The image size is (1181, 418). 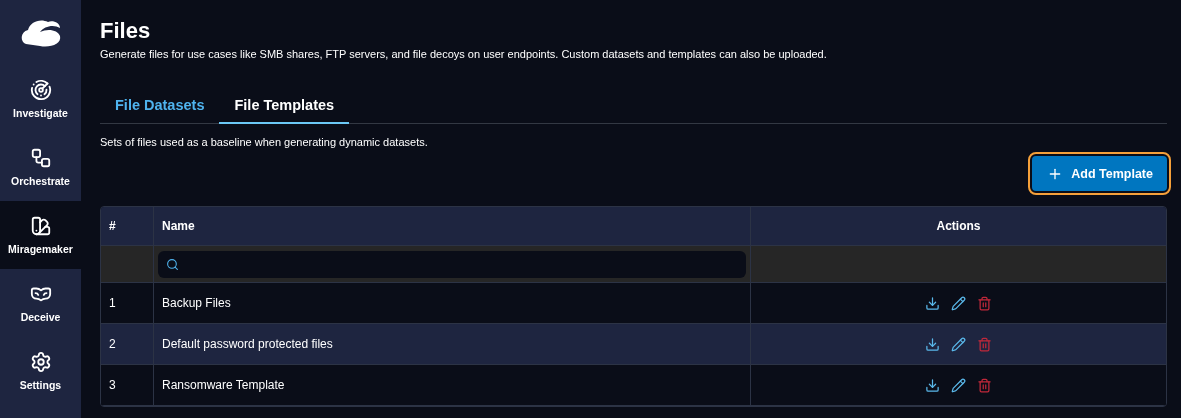 What do you see at coordinates (40, 249) in the screenshot?
I see `sidebar-label: Miragemaker` at bounding box center [40, 249].